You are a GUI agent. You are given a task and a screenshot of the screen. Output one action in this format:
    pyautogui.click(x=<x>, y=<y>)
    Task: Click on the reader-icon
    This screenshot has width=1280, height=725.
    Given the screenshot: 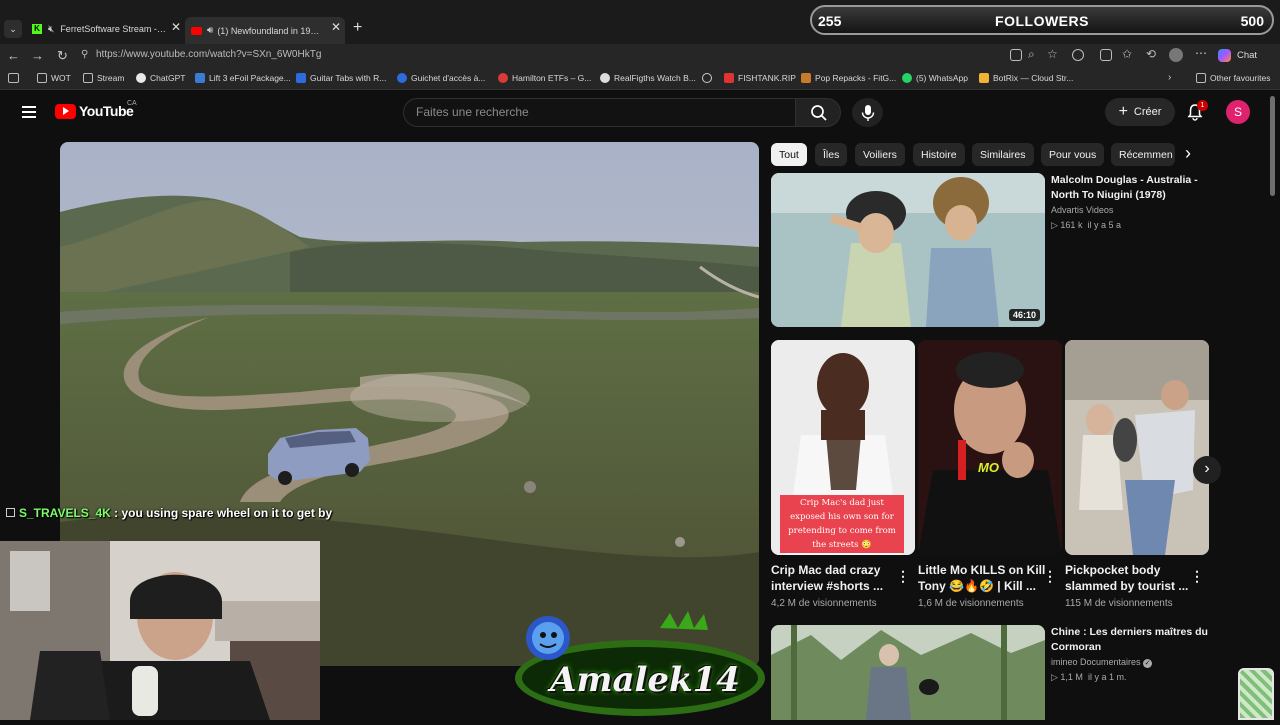 What is the action you would take?
    pyautogui.click(x=1016, y=55)
    